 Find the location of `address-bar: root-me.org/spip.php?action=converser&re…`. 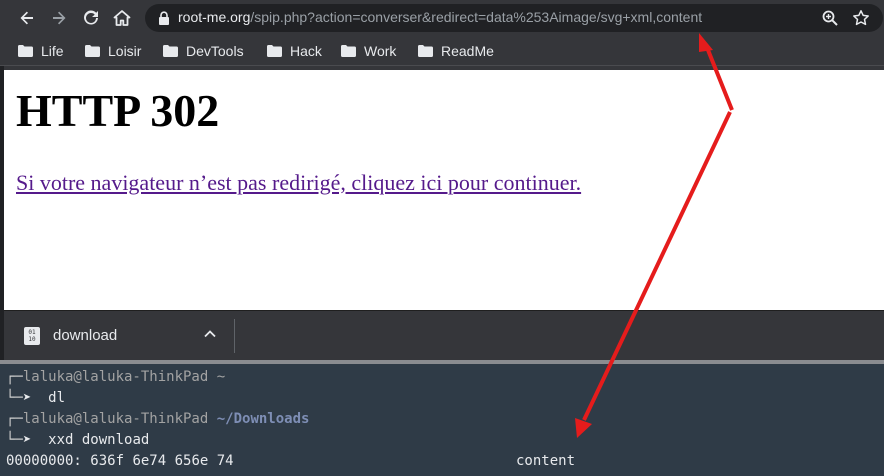

address-bar: root-me.org/spip.php?action=converser&re… is located at coordinates (514, 18).